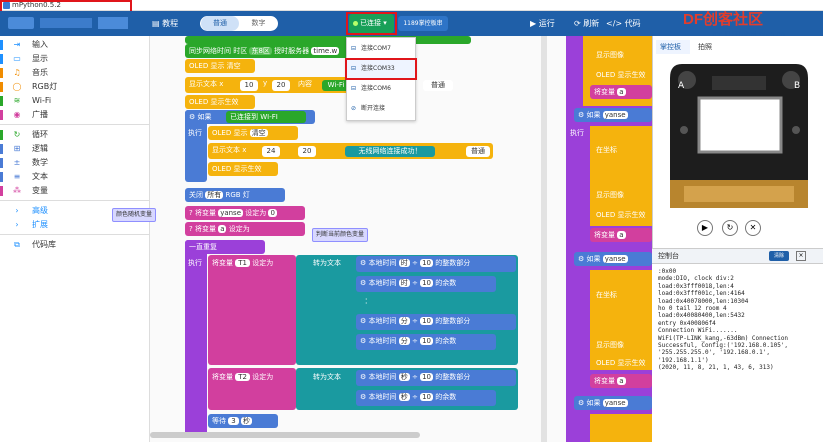 The height and width of the screenshot is (442, 823). What do you see at coordinates (328, 40) in the screenshot?
I see `block-wifi-partial` at bounding box center [328, 40].